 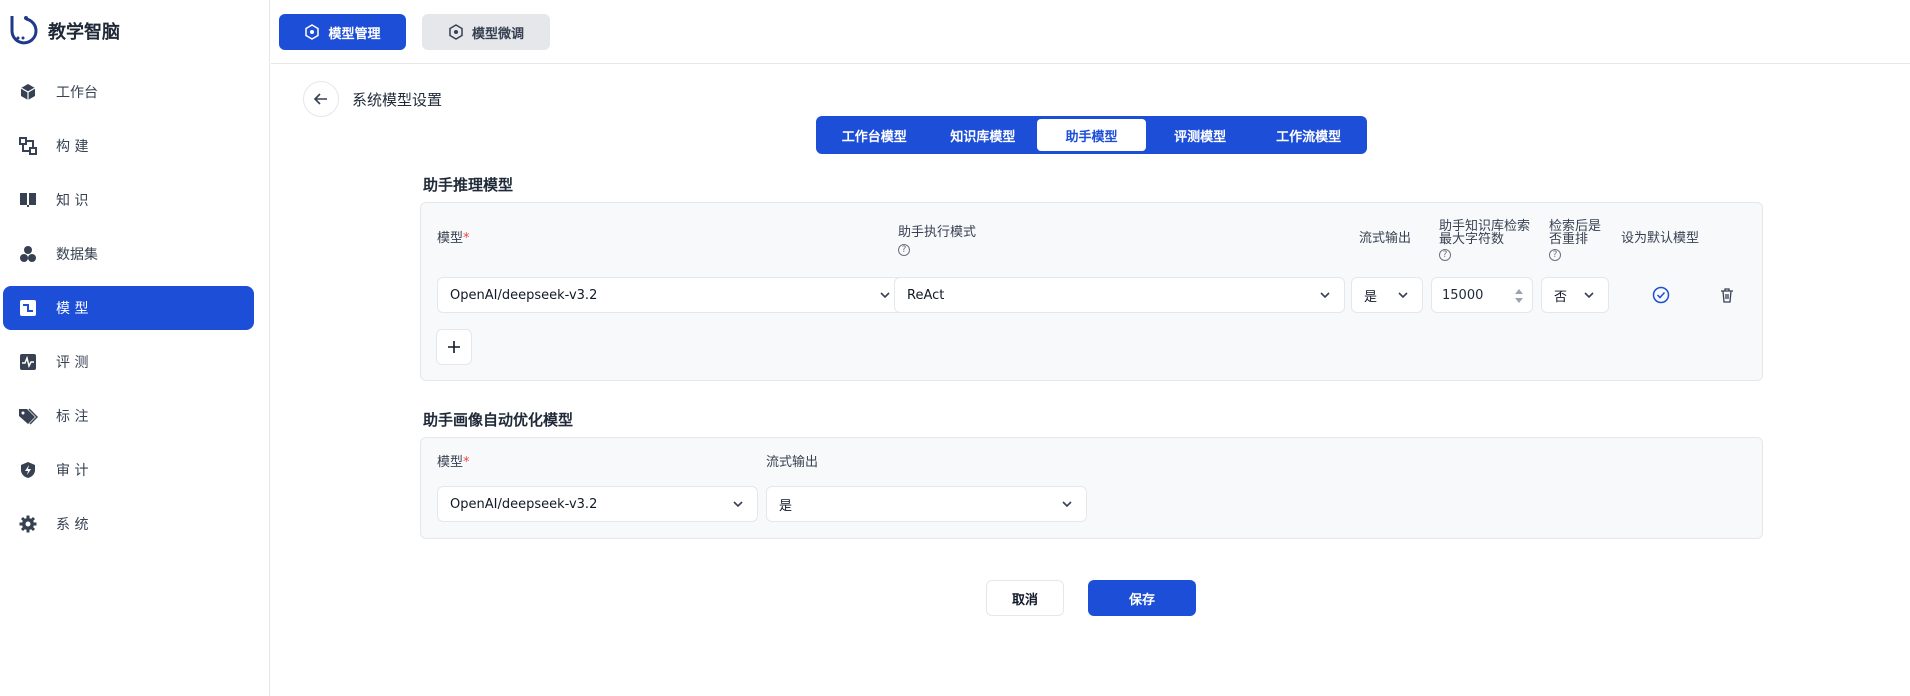 What do you see at coordinates (926, 504) in the screenshot?
I see `portrait-stream-select: 是` at bounding box center [926, 504].